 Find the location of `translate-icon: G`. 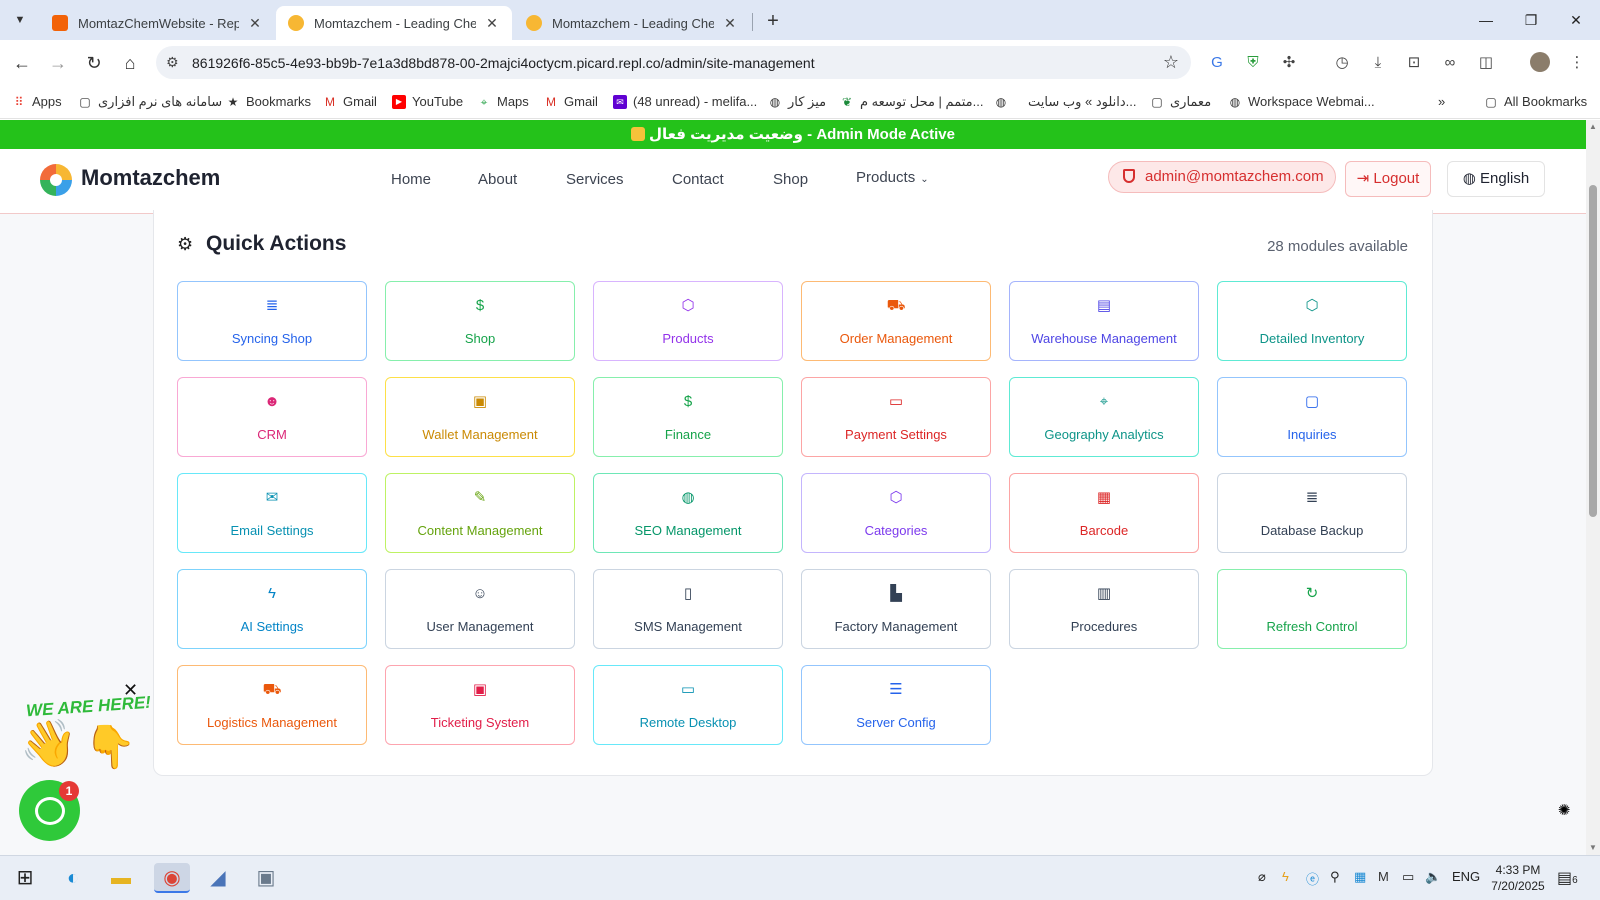

translate-icon: G is located at coordinates (1217, 63).